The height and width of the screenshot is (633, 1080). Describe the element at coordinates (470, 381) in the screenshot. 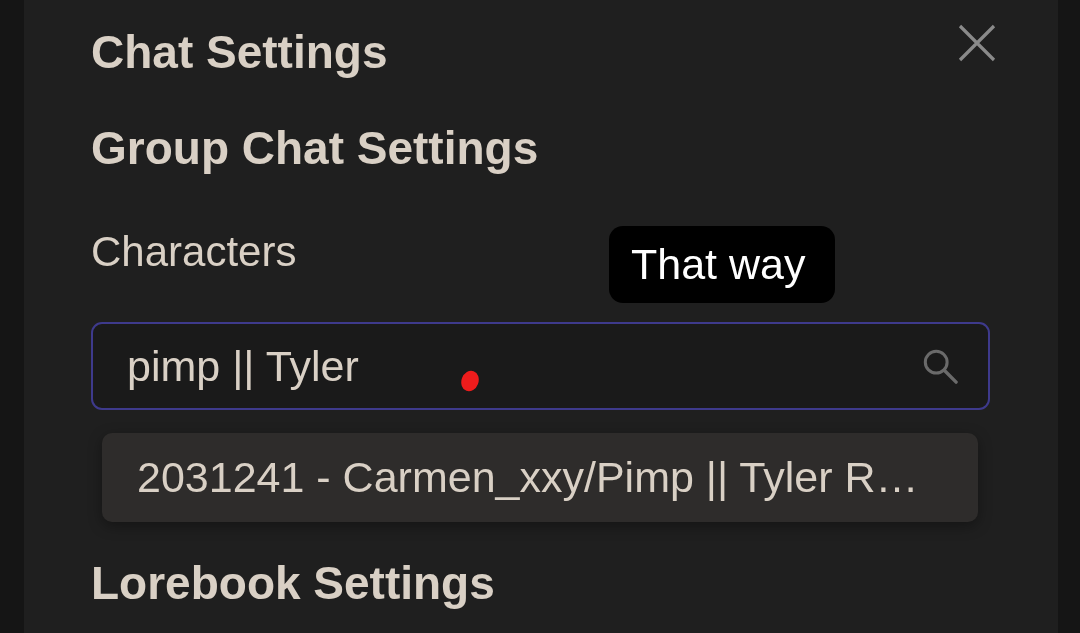

I see `marker-dot-icon` at that location.